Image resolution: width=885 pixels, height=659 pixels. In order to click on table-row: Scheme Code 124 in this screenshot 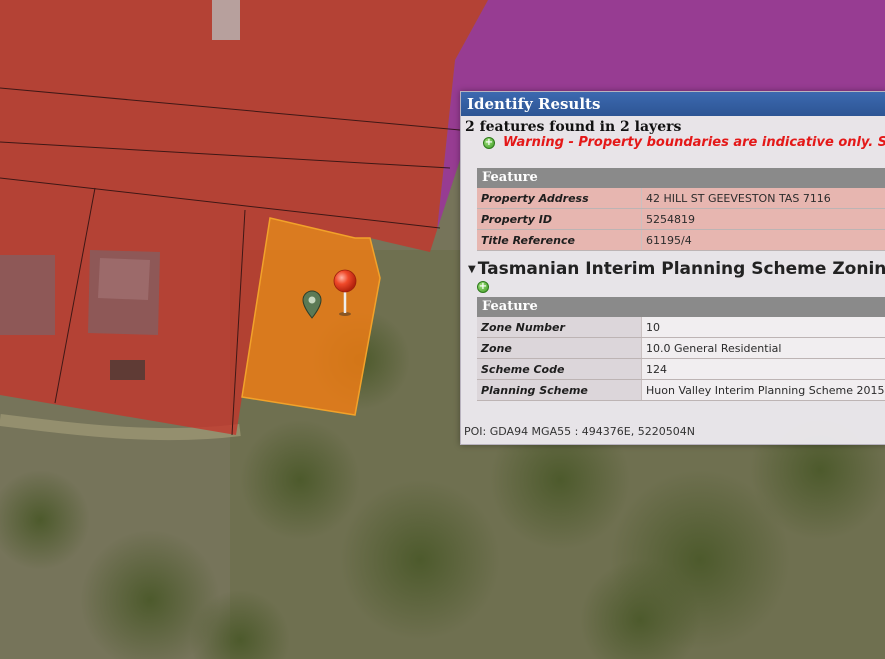, I will do `click(681, 369)`.